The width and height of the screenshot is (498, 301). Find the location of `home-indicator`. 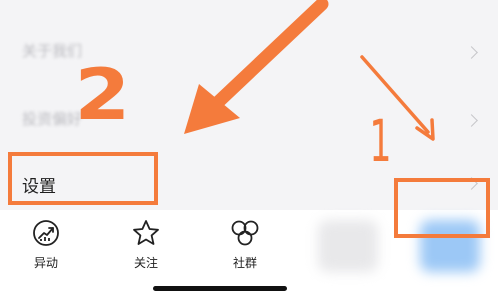

home-indicator is located at coordinates (220, 288).